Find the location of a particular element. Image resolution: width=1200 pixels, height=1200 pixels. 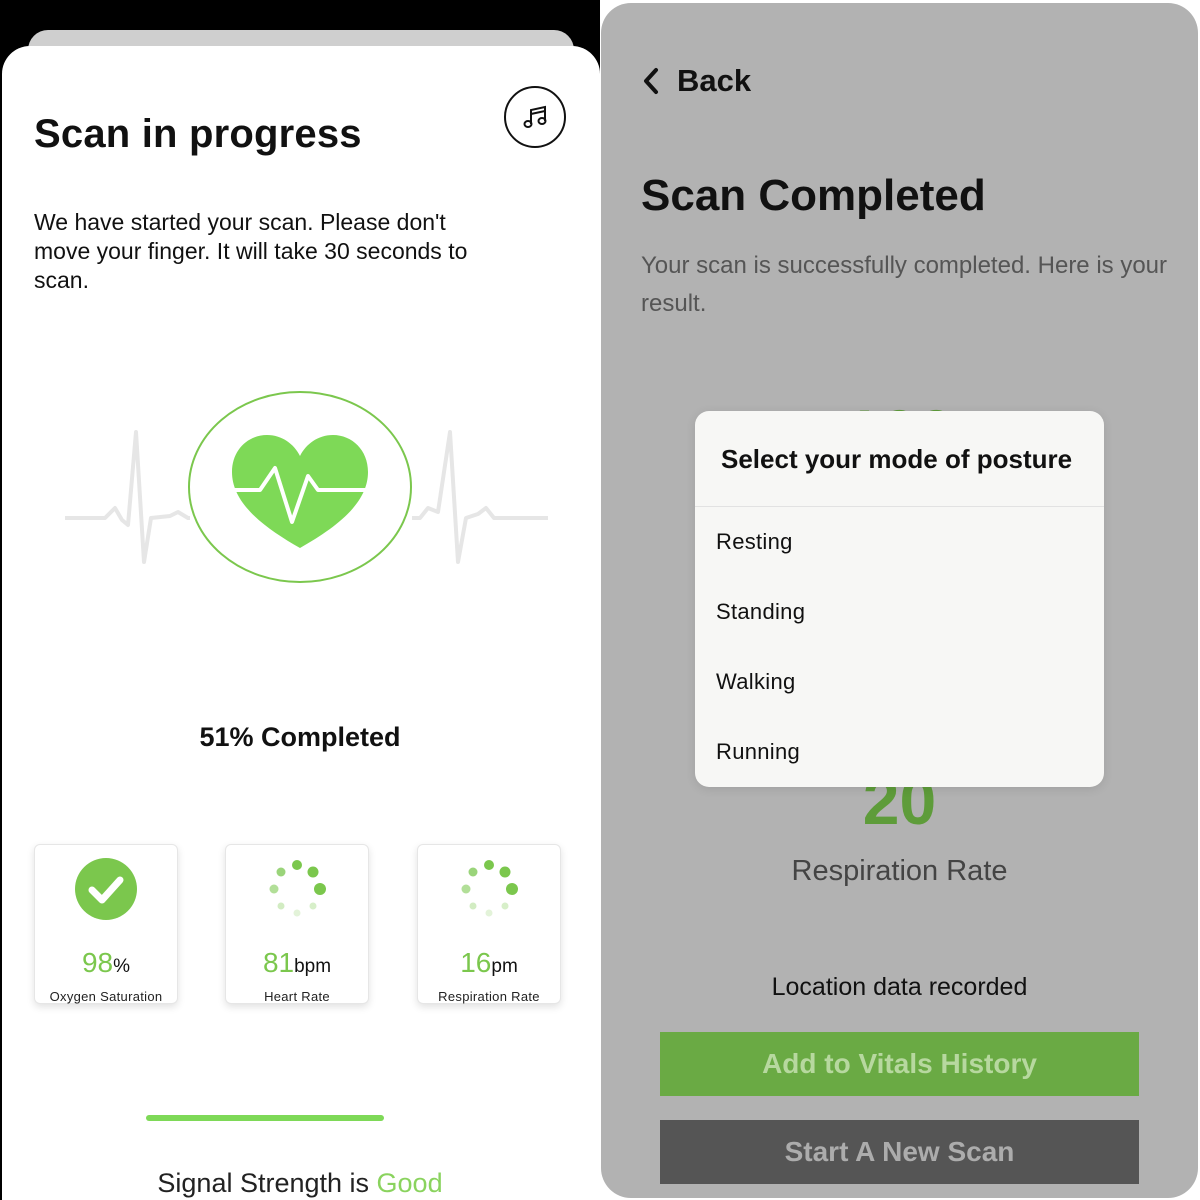

checkmark-circle-icon is located at coordinates (106, 889).